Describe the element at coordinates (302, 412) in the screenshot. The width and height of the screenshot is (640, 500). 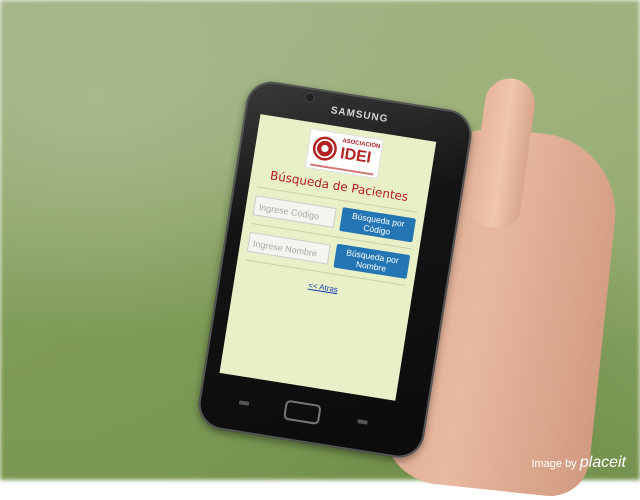
I see `home-button` at that location.